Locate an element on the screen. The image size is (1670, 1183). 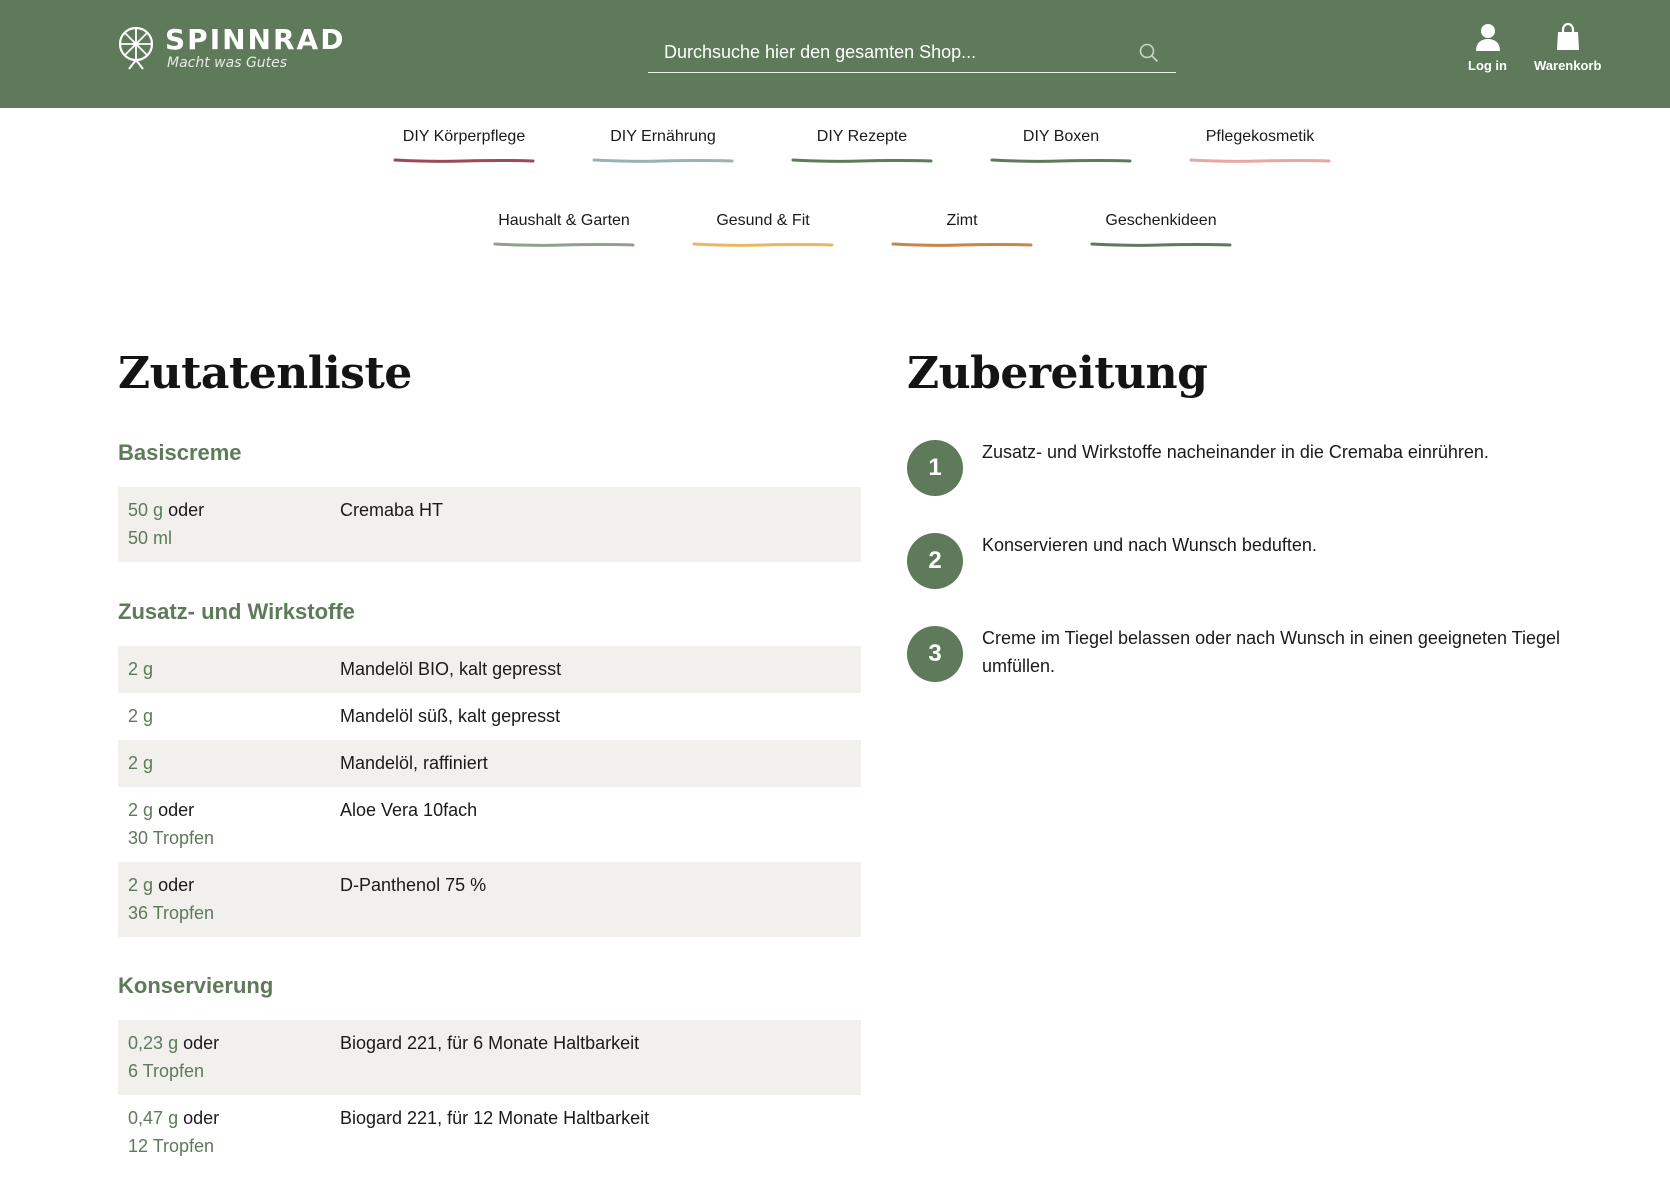
search-bar is located at coordinates (912, 53).